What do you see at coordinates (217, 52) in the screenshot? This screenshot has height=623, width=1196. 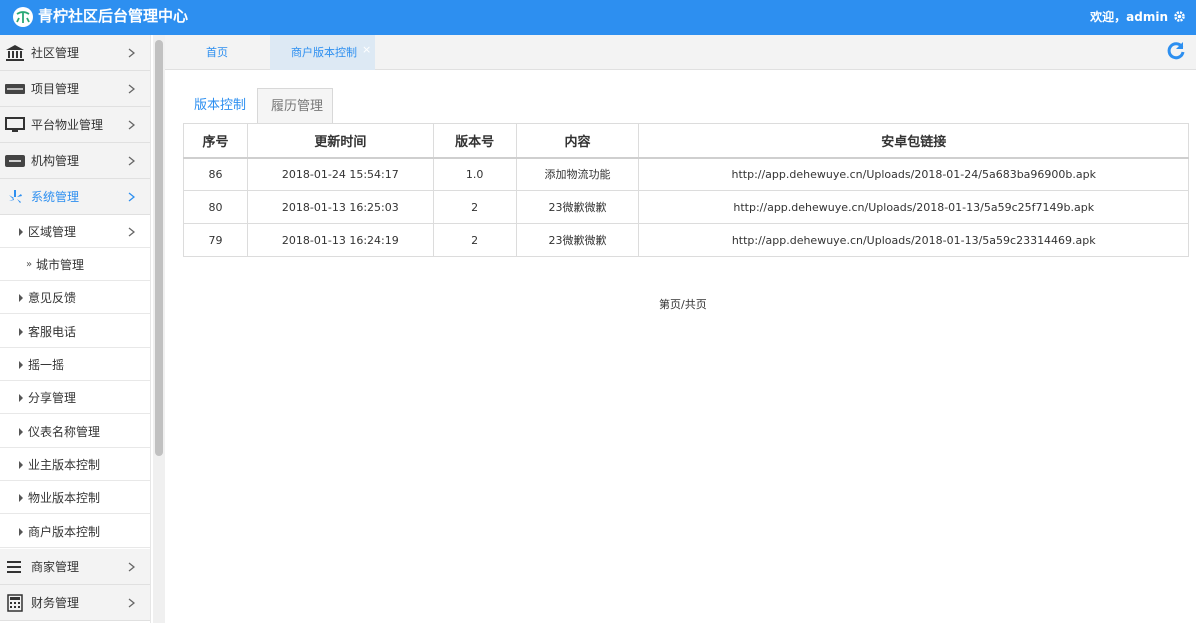 I see `tab-home: 首页` at bounding box center [217, 52].